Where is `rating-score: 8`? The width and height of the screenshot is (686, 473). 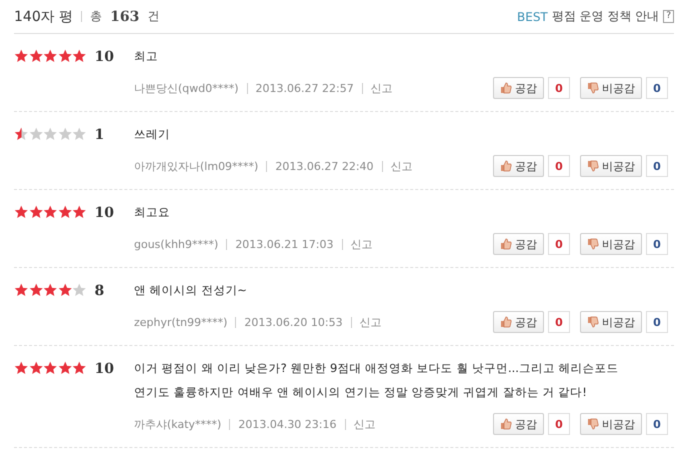 rating-score: 8 is located at coordinates (99, 291).